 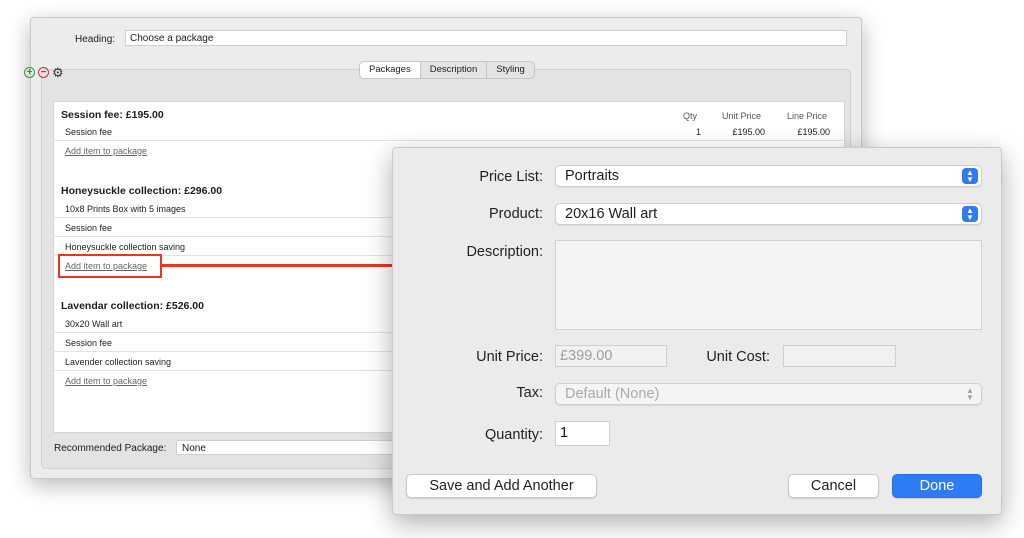 I want to click on tab-styling: Styling, so click(x=510, y=70).